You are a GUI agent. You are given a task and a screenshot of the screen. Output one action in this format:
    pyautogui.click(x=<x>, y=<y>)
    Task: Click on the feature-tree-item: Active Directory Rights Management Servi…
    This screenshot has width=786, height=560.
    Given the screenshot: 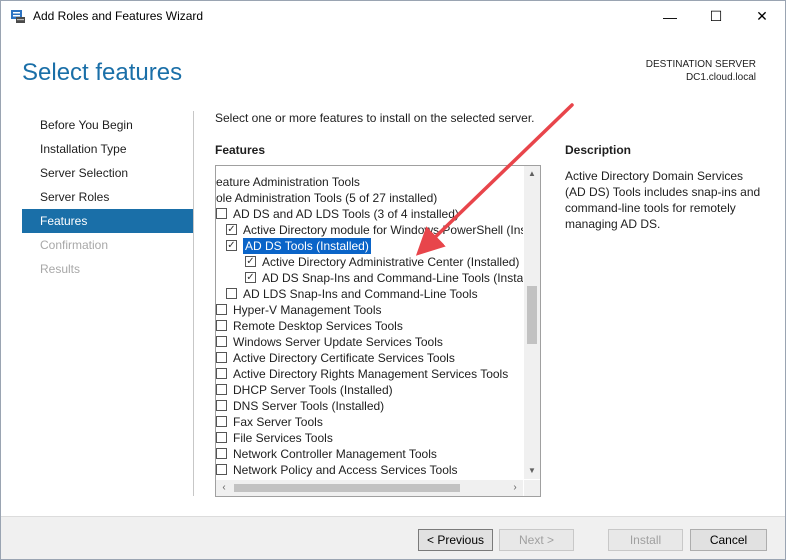 What is the action you would take?
    pyautogui.click(x=369, y=374)
    